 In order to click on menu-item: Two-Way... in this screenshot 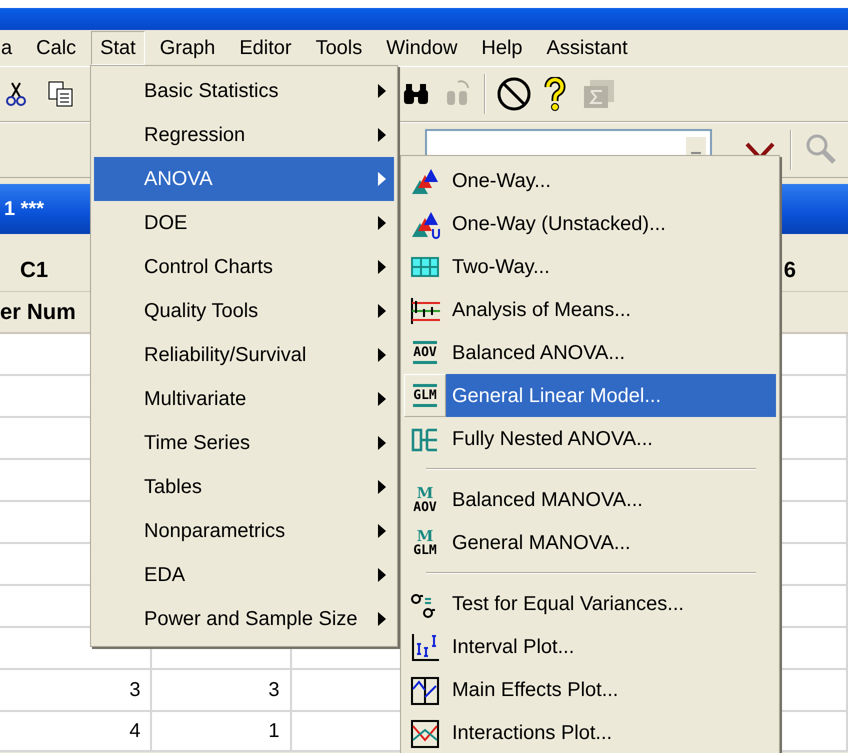, I will do `click(611, 266)`.